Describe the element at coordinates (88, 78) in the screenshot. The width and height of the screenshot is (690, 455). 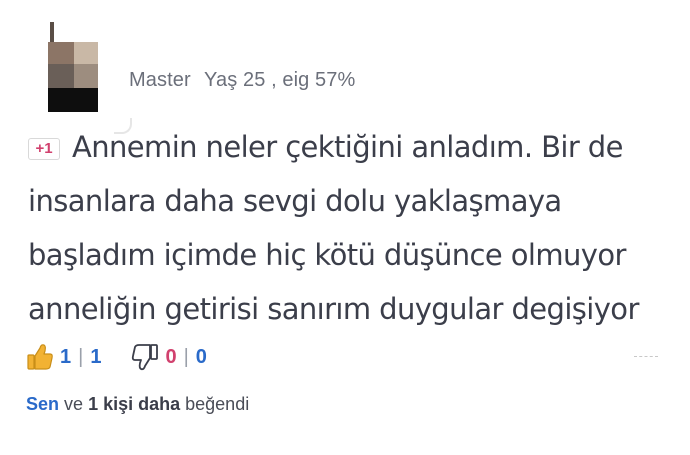
I see `avatar` at that location.